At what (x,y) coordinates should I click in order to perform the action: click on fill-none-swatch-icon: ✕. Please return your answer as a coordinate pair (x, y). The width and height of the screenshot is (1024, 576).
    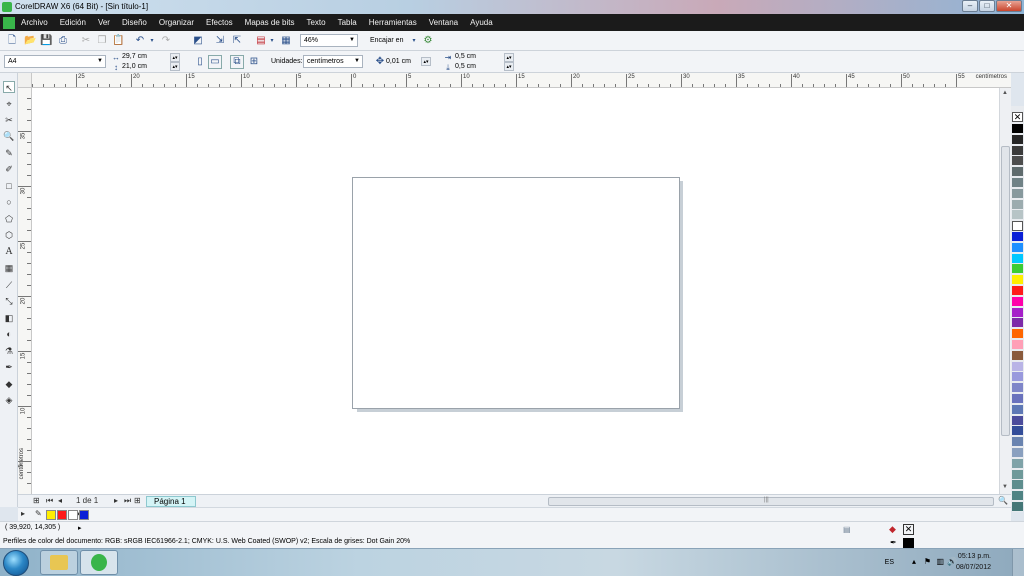
    Looking at the image, I should click on (908, 529).